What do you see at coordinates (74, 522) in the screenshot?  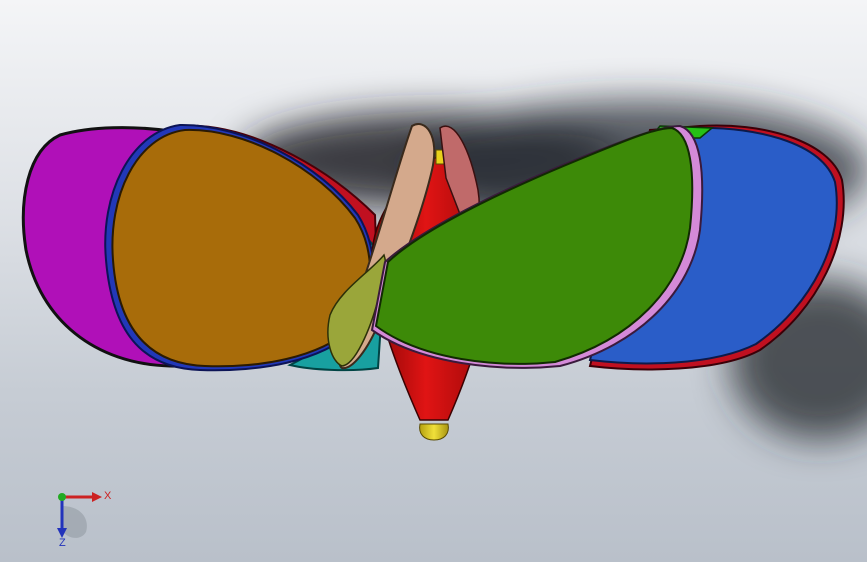 I see `triad-shadow` at bounding box center [74, 522].